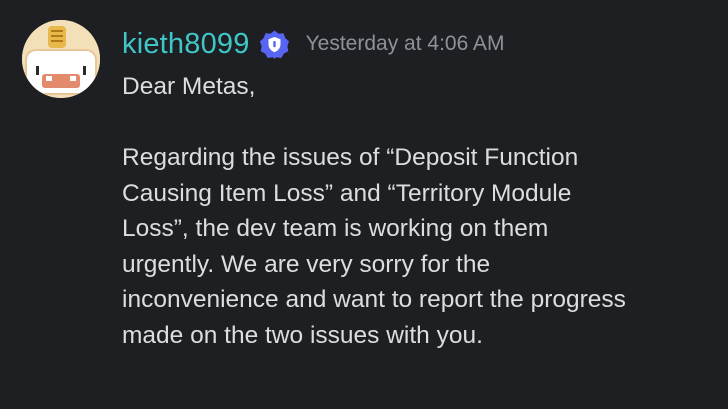 This screenshot has height=409, width=728. What do you see at coordinates (417, 123) in the screenshot?
I see `message-line-blank` at bounding box center [417, 123].